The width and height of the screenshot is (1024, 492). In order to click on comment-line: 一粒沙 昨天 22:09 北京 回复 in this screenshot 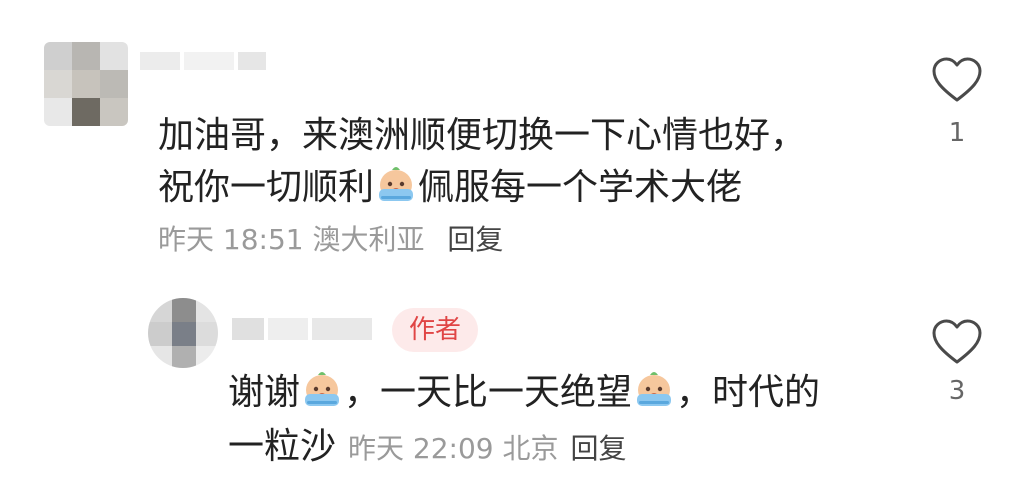, I will do `click(427, 446)`.